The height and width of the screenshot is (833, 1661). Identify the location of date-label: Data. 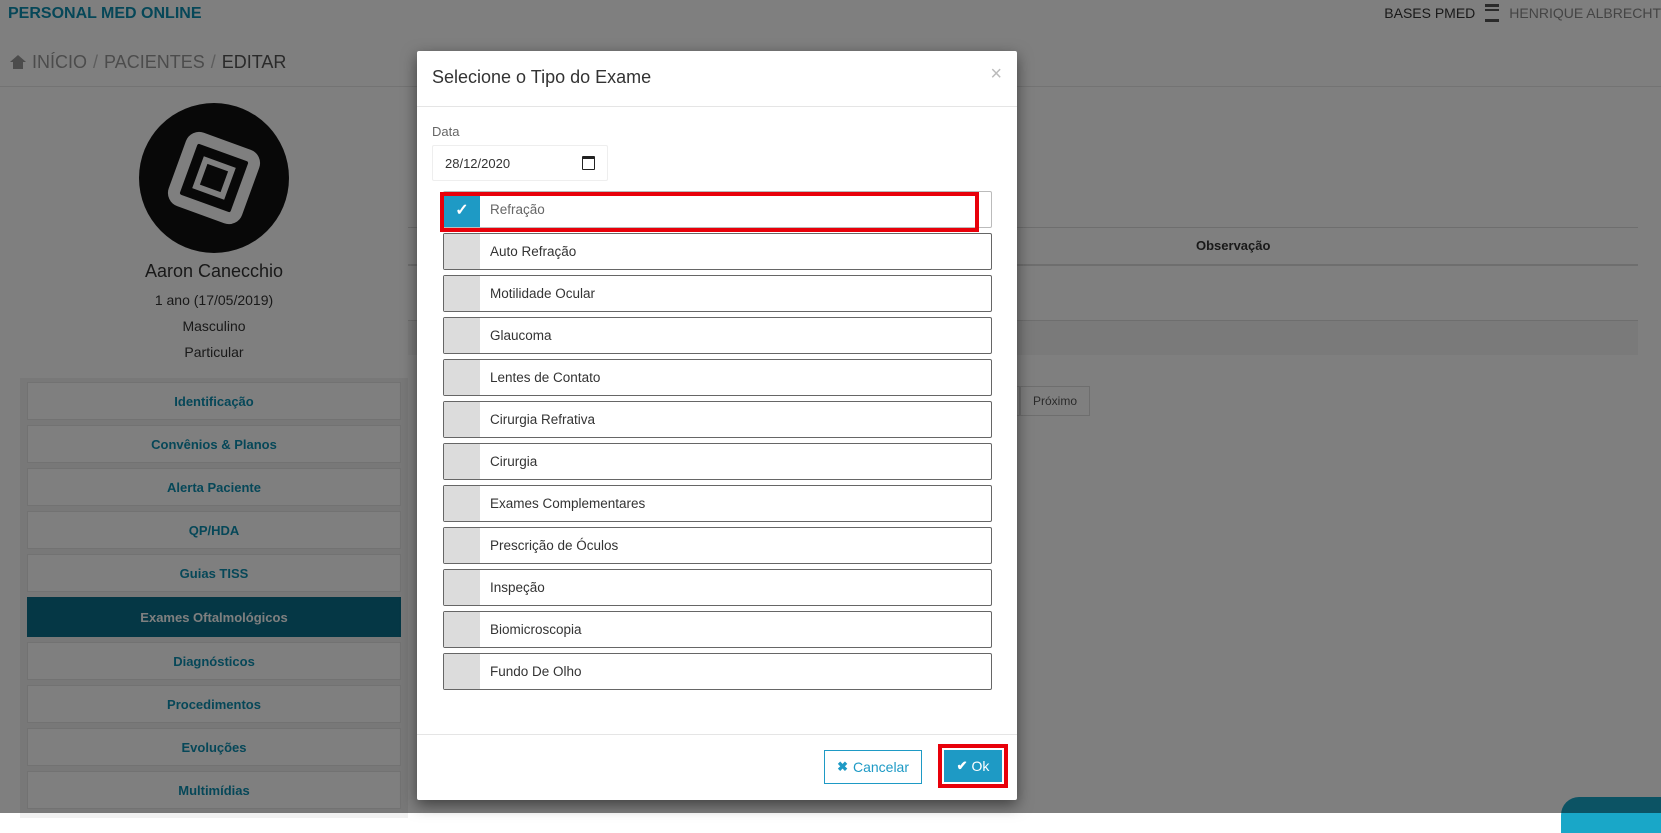
(446, 131).